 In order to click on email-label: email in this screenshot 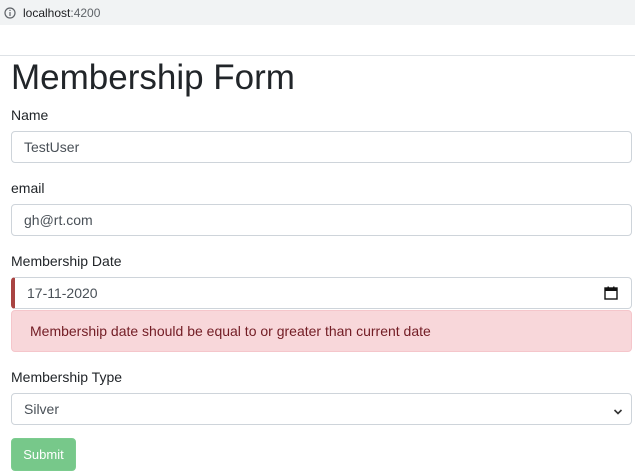, I will do `click(28, 188)`.